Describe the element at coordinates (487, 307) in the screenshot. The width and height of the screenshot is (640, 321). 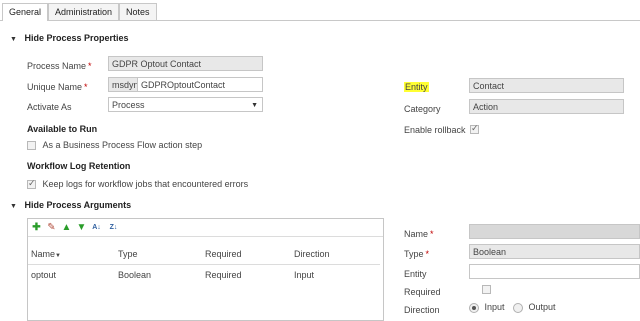
I see `direction-input-option: Input` at that location.